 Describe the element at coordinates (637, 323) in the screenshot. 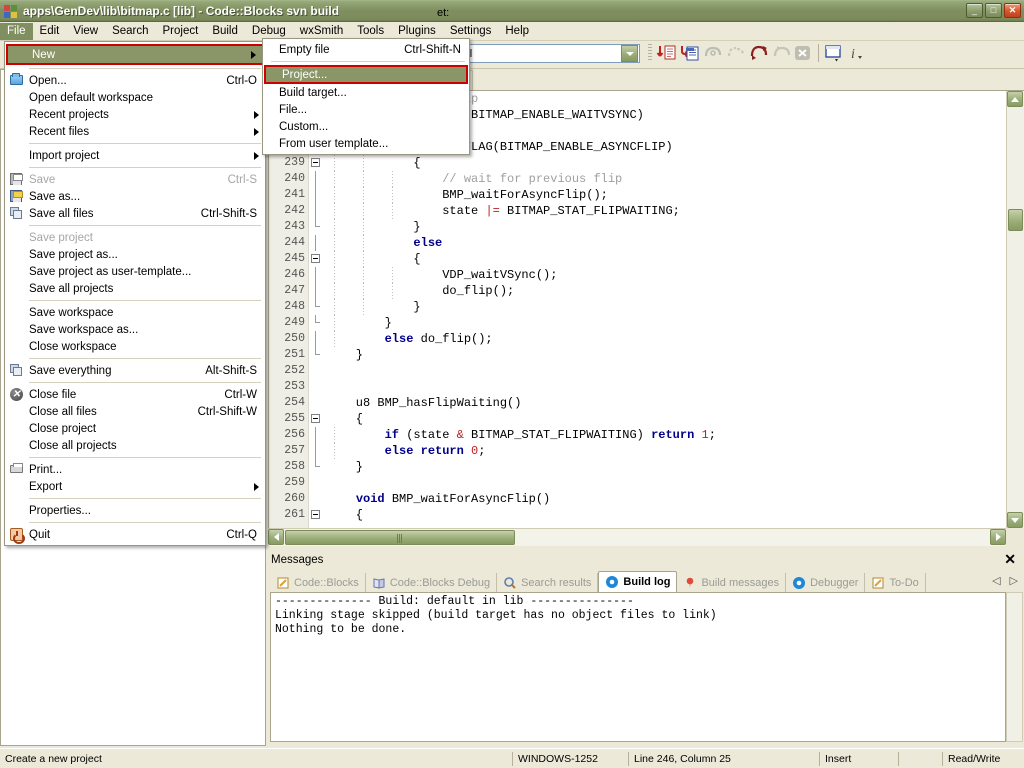

I see `code-line: 249 }` at that location.